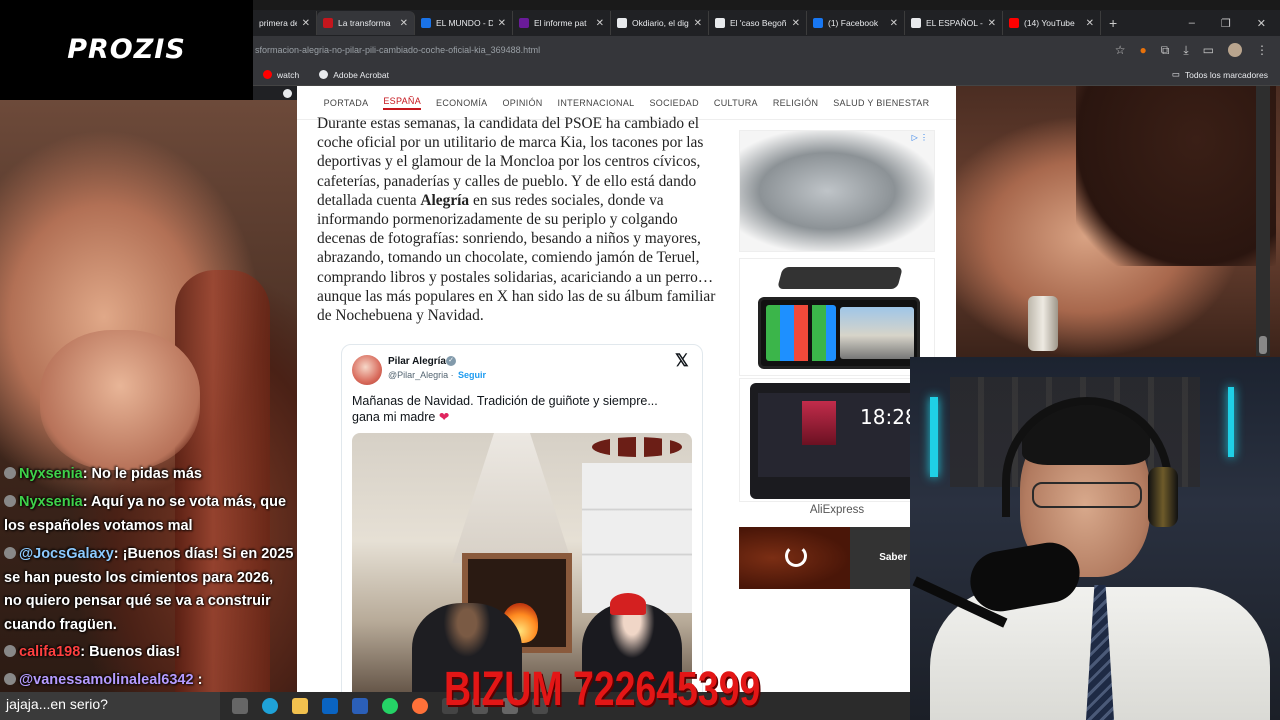 This screenshot has height=720, width=1280. I want to click on browser-tab: (14) YouTube ✕, so click(1052, 23).